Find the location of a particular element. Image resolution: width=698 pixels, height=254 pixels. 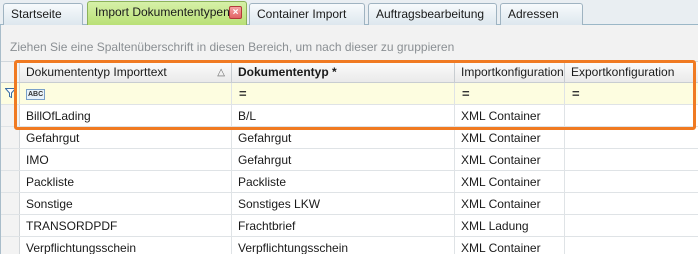

column-header-importkonfiguration: Importkonfiguration is located at coordinates (510, 72).